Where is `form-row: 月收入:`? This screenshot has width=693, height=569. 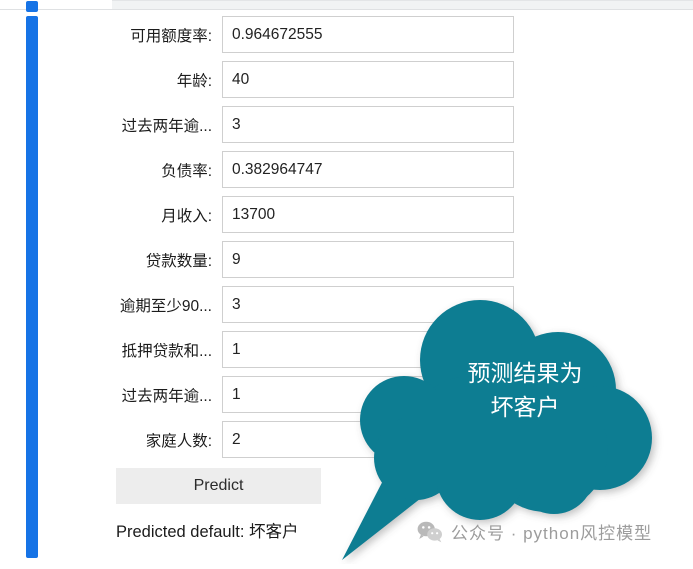
form-row: 月收入: is located at coordinates (346, 214).